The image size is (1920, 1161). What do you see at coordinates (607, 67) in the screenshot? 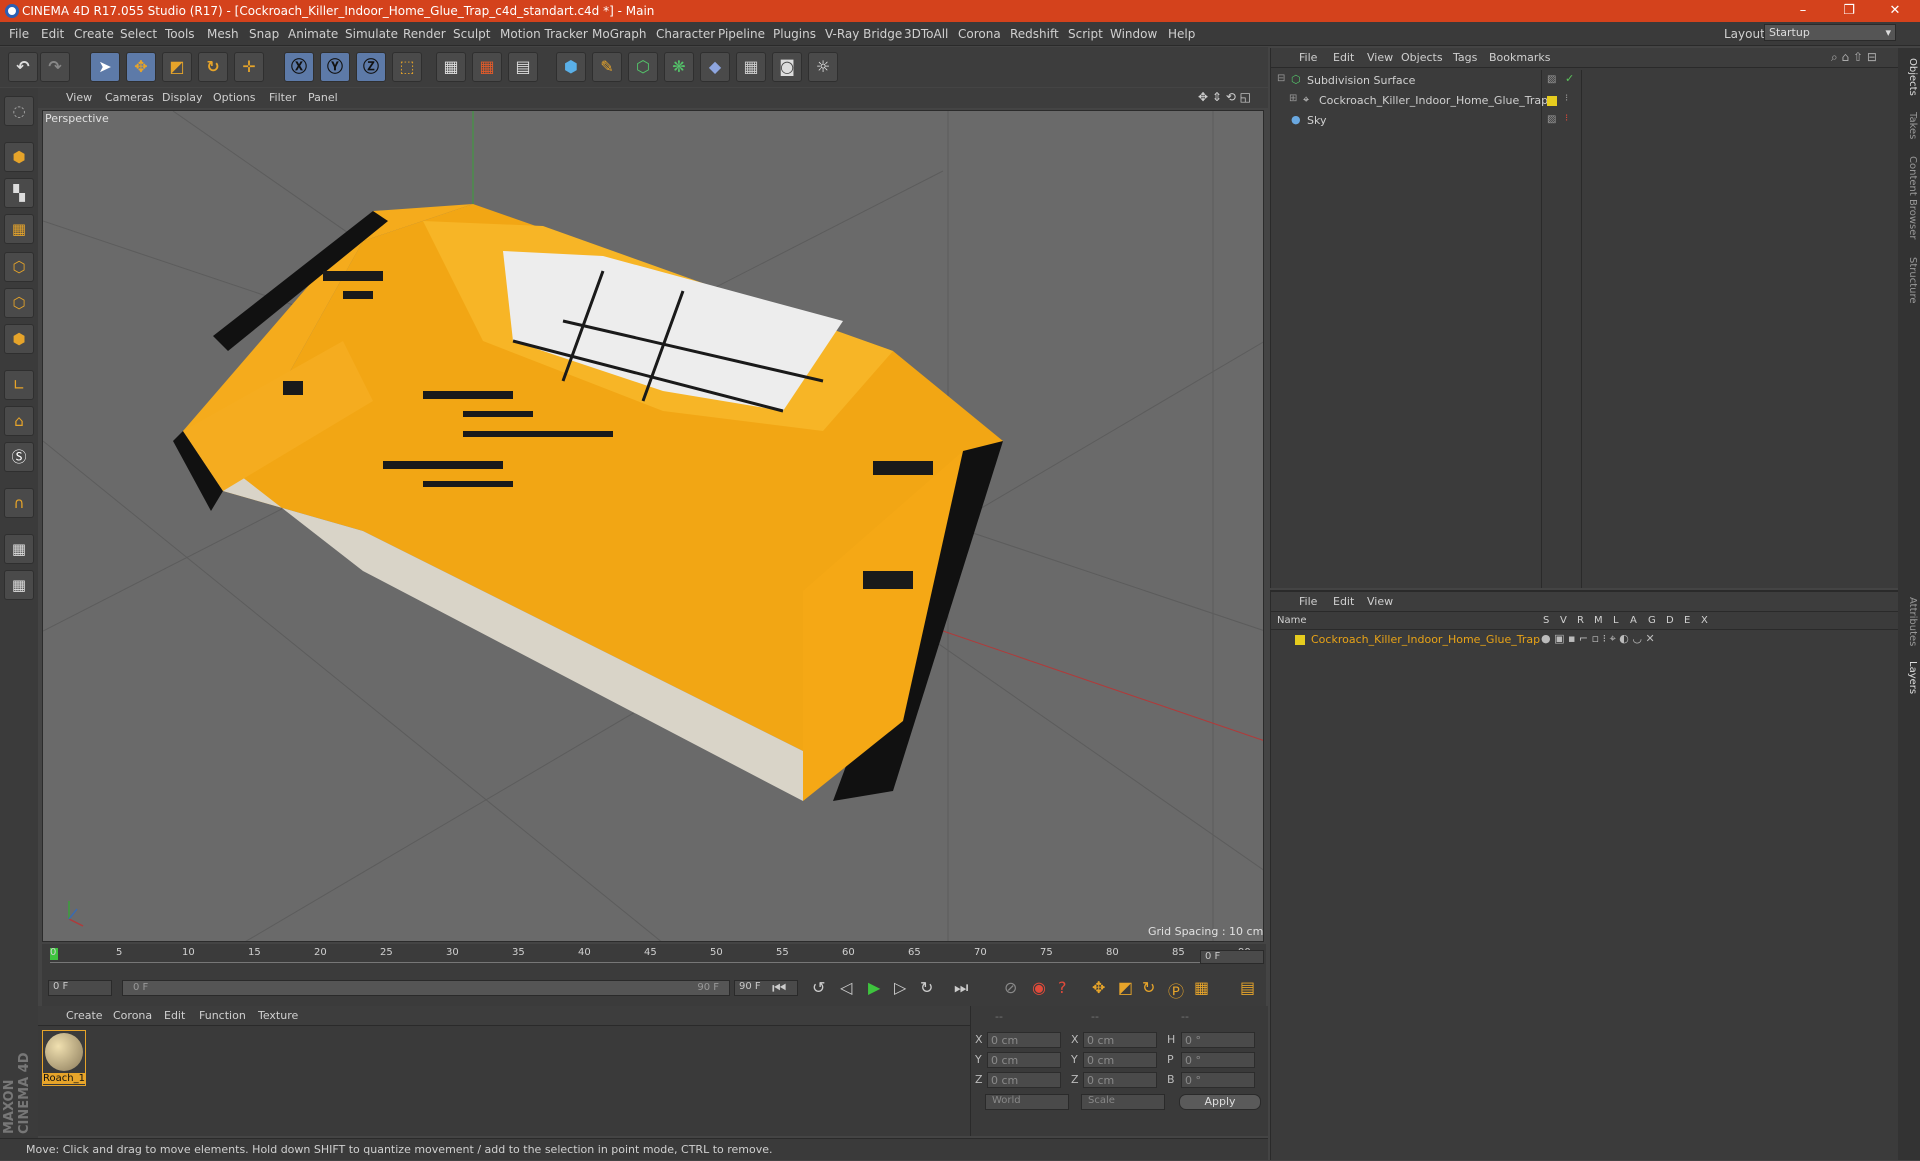
I see `pen-spline-button: ✎` at bounding box center [607, 67].